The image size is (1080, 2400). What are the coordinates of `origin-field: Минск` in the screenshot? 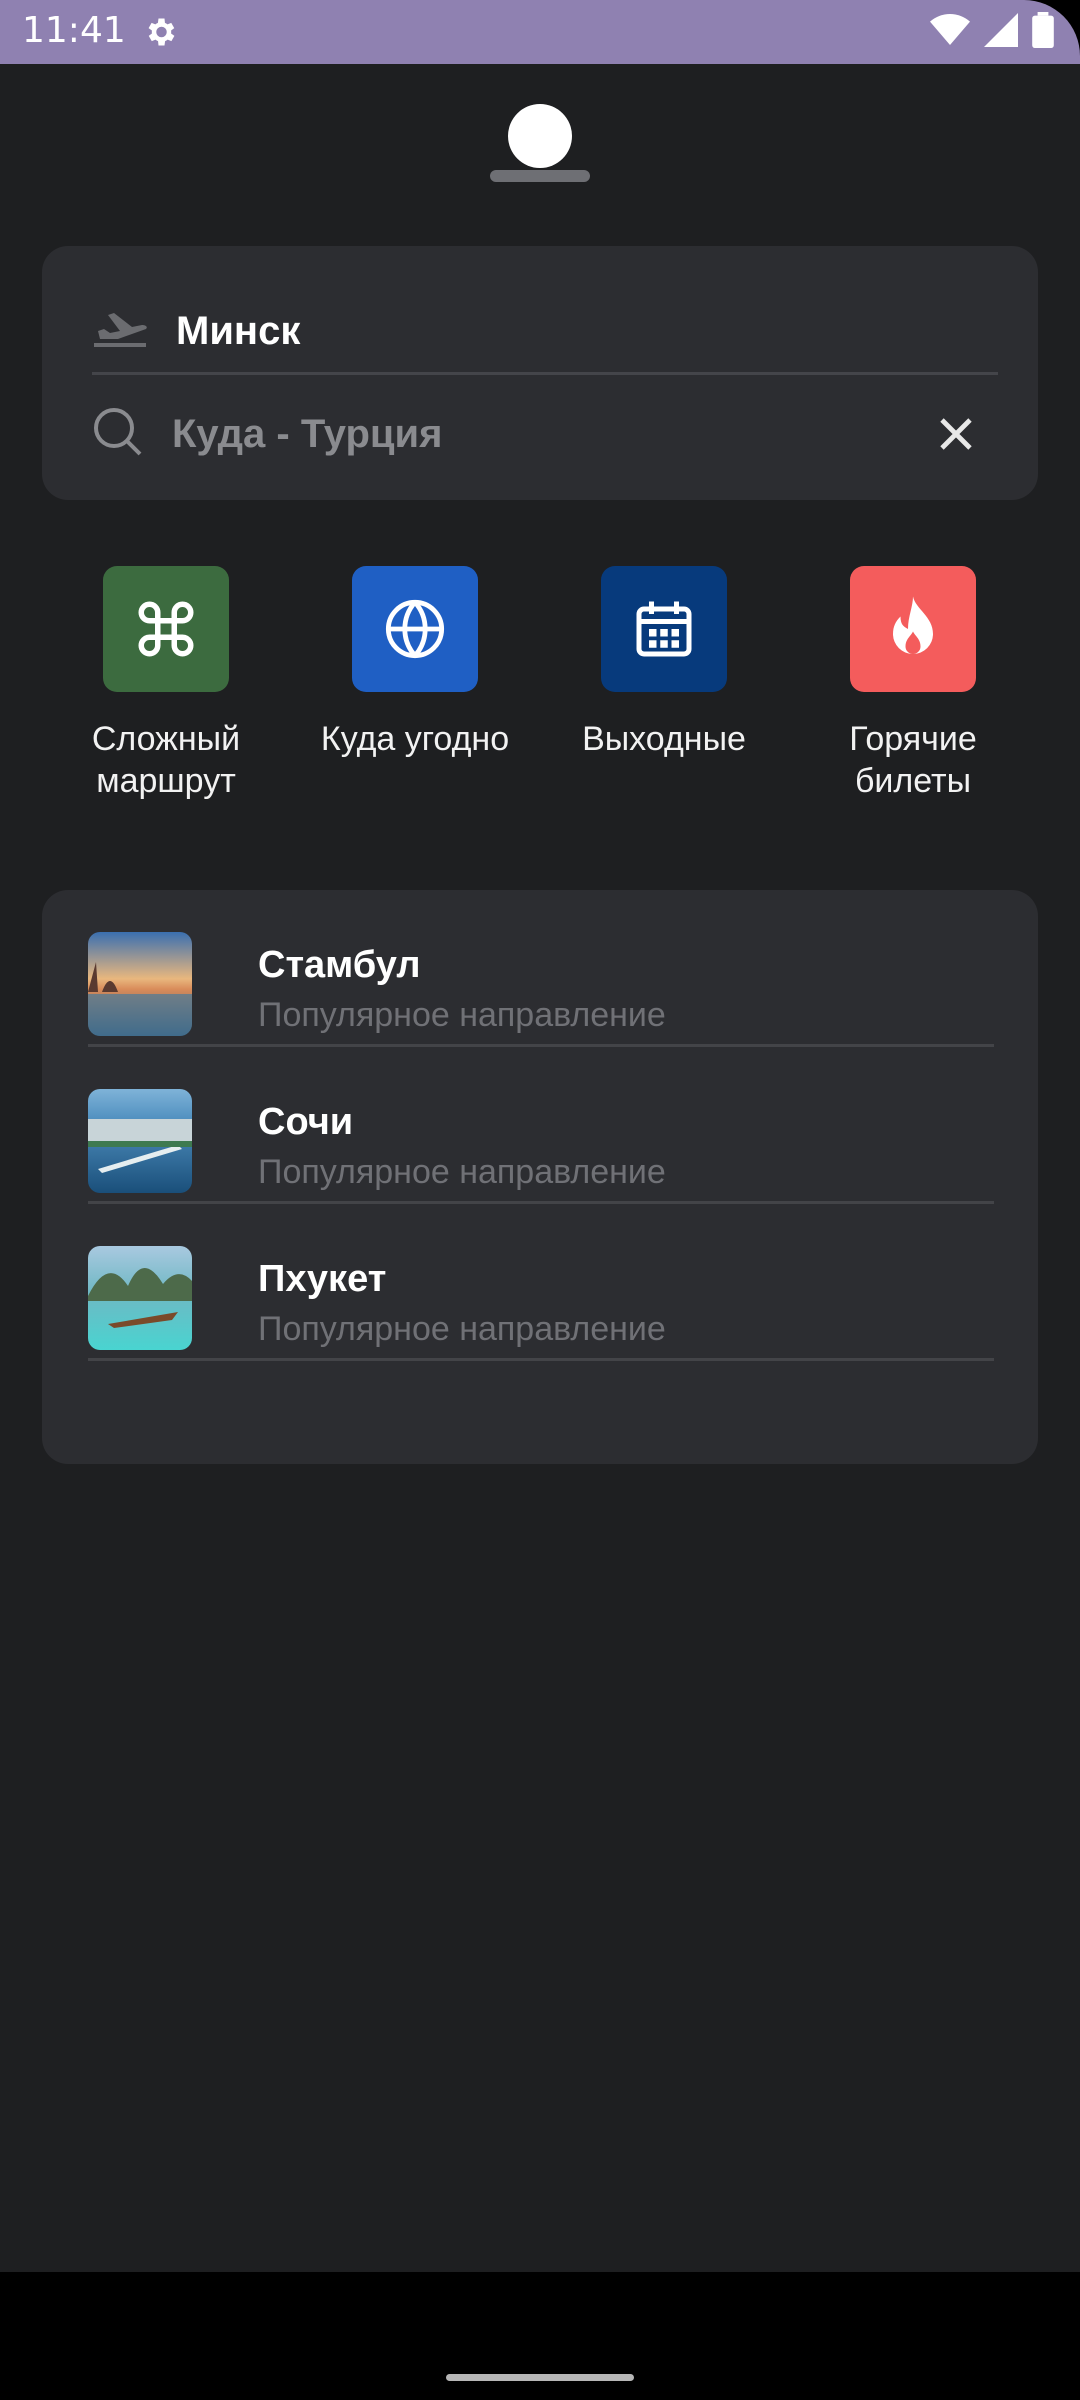 It's located at (196, 331).